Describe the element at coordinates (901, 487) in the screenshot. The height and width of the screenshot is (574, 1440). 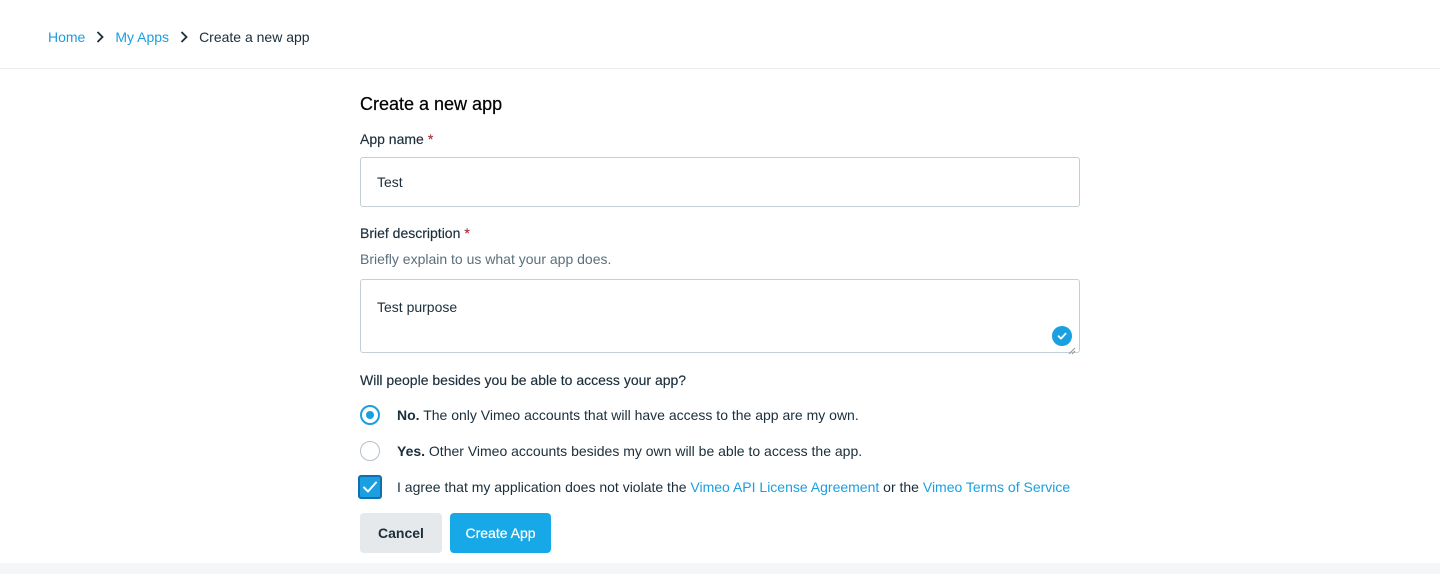
I see `agreement-middle: or the` at that location.